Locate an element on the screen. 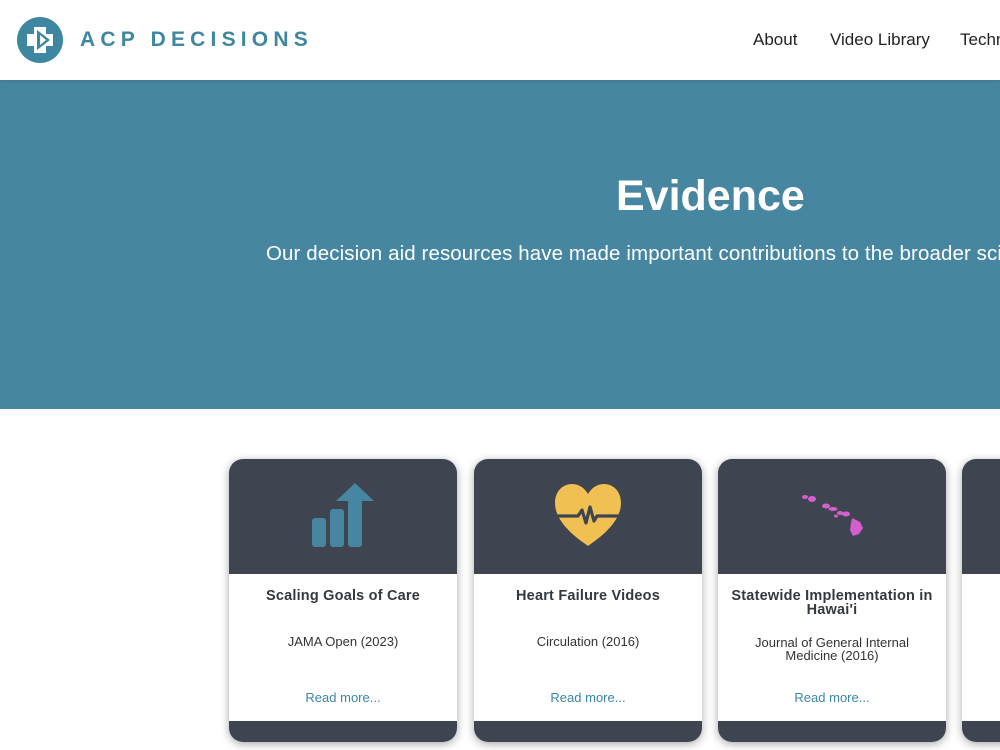 The width and height of the screenshot is (1000, 750). heart-pulse-icon is located at coordinates (588, 515).